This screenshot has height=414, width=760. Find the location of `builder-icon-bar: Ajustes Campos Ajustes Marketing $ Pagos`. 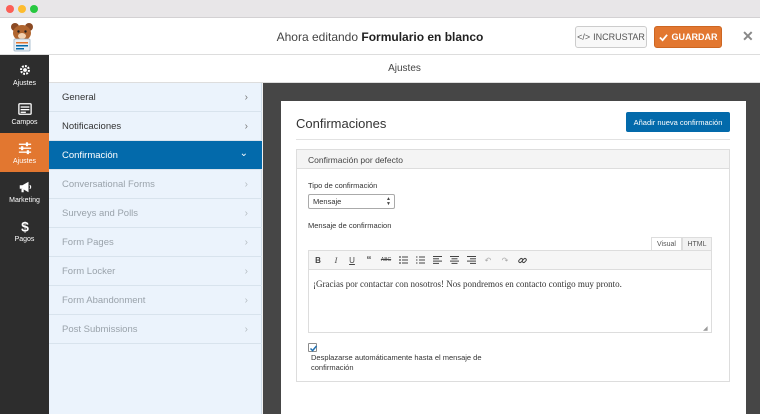

builder-icon-bar: Ajustes Campos Ajustes Marketing $ Pagos is located at coordinates (24, 234).